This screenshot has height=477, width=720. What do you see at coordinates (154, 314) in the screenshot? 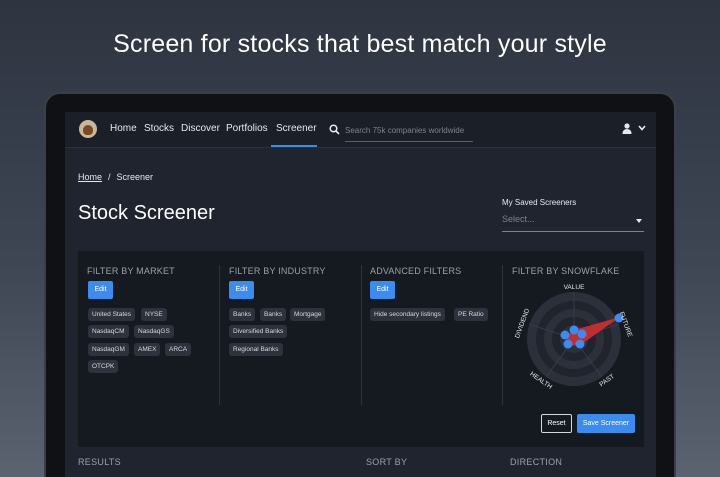
I see `market-chip: NYSE` at bounding box center [154, 314].